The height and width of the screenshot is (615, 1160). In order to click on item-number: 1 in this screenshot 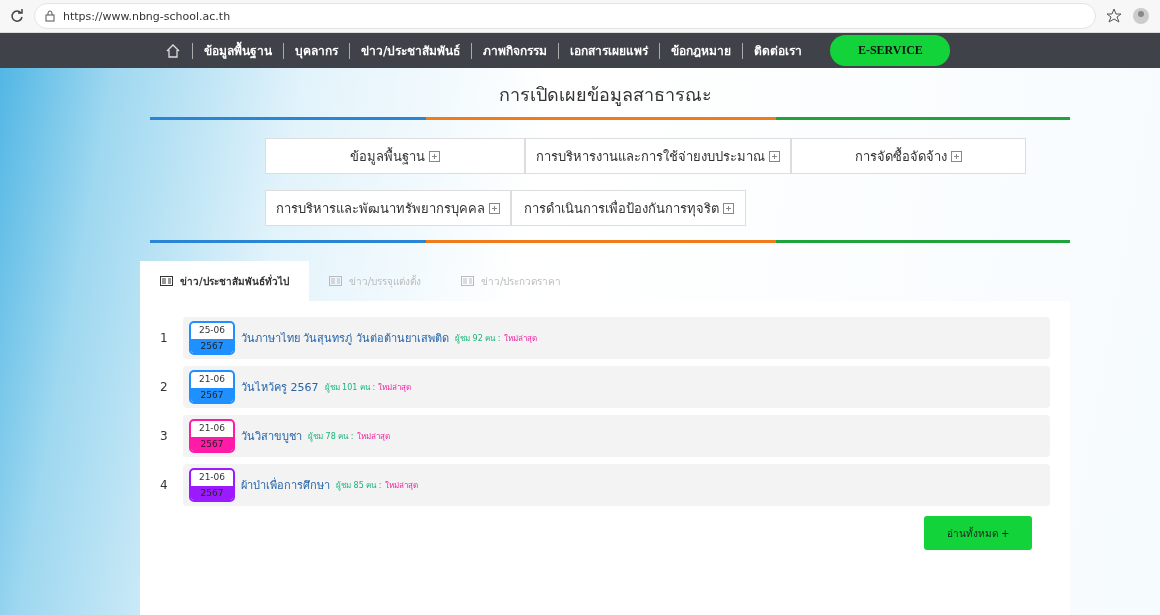, I will do `click(164, 338)`.